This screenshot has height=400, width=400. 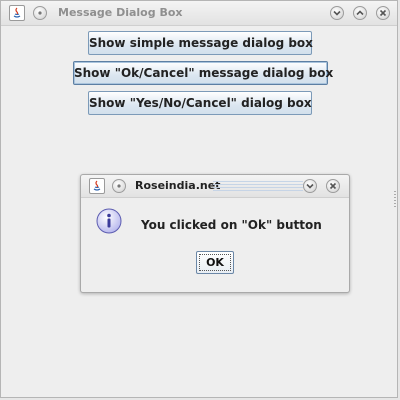 What do you see at coordinates (360, 13) in the screenshot?
I see `maximize-button` at bounding box center [360, 13].